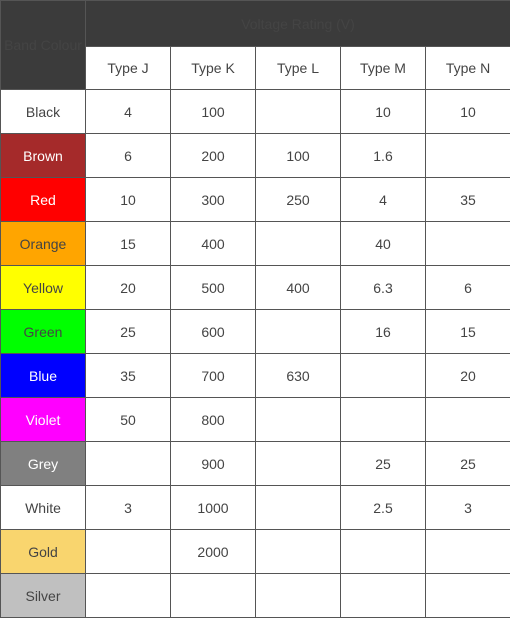  What do you see at coordinates (383, 508) in the screenshot?
I see `voltage-value-cell: 2.5` at bounding box center [383, 508].